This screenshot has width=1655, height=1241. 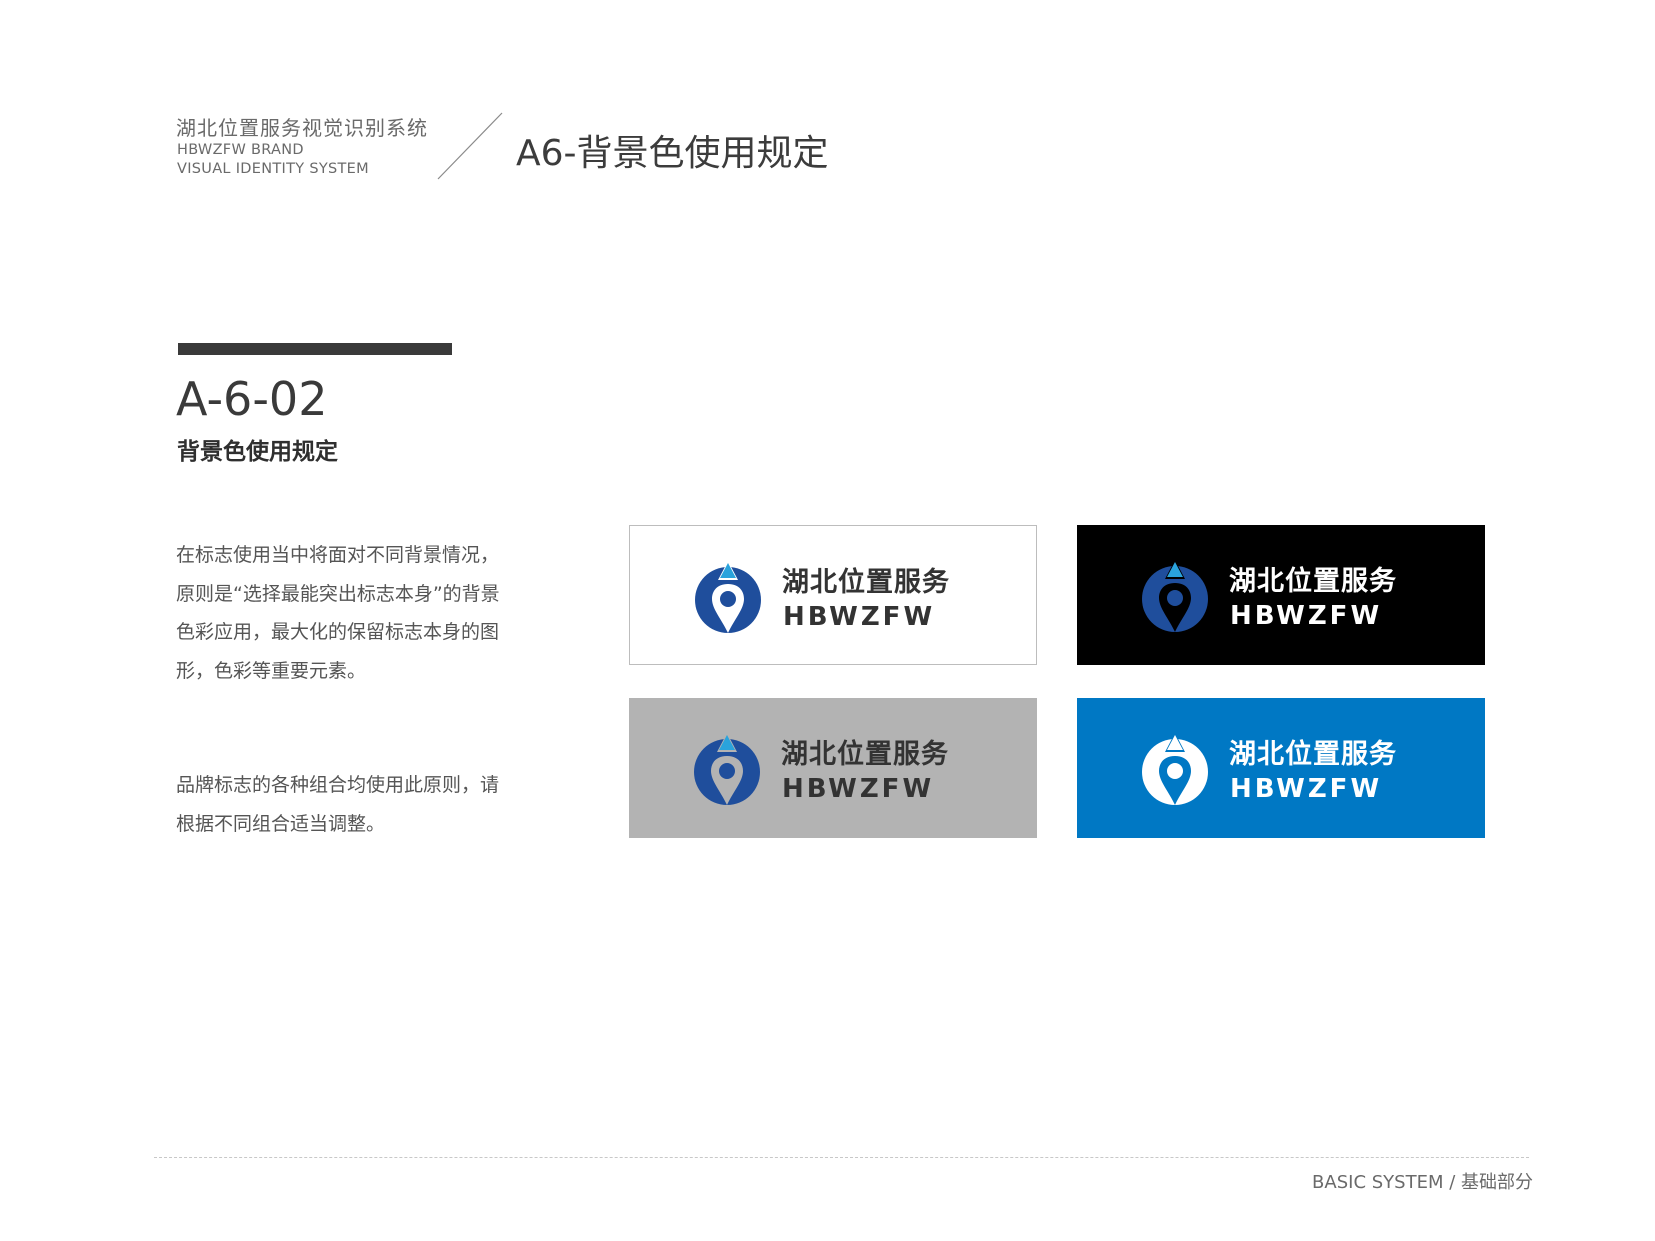 What do you see at coordinates (273, 169) in the screenshot?
I see `brand-title-en-line2: VISUAL IDENTITY SYSTEM` at bounding box center [273, 169].